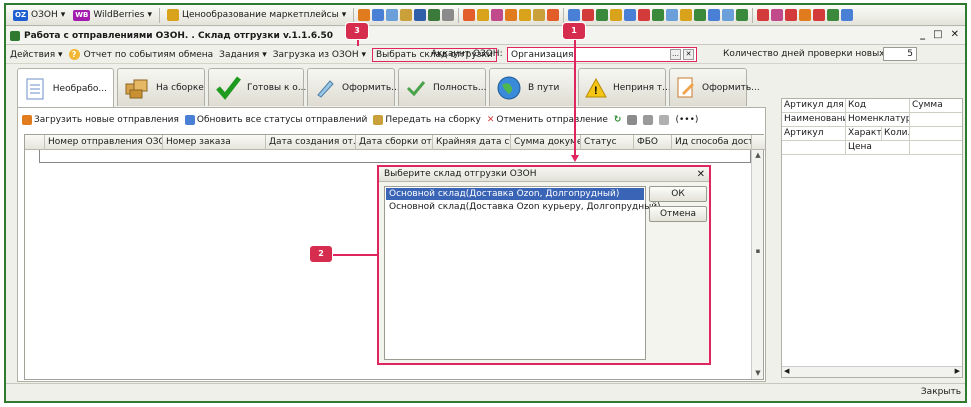 The height and width of the screenshot is (407, 971). I want to click on dialog-close-icon: ✕, so click(701, 174).